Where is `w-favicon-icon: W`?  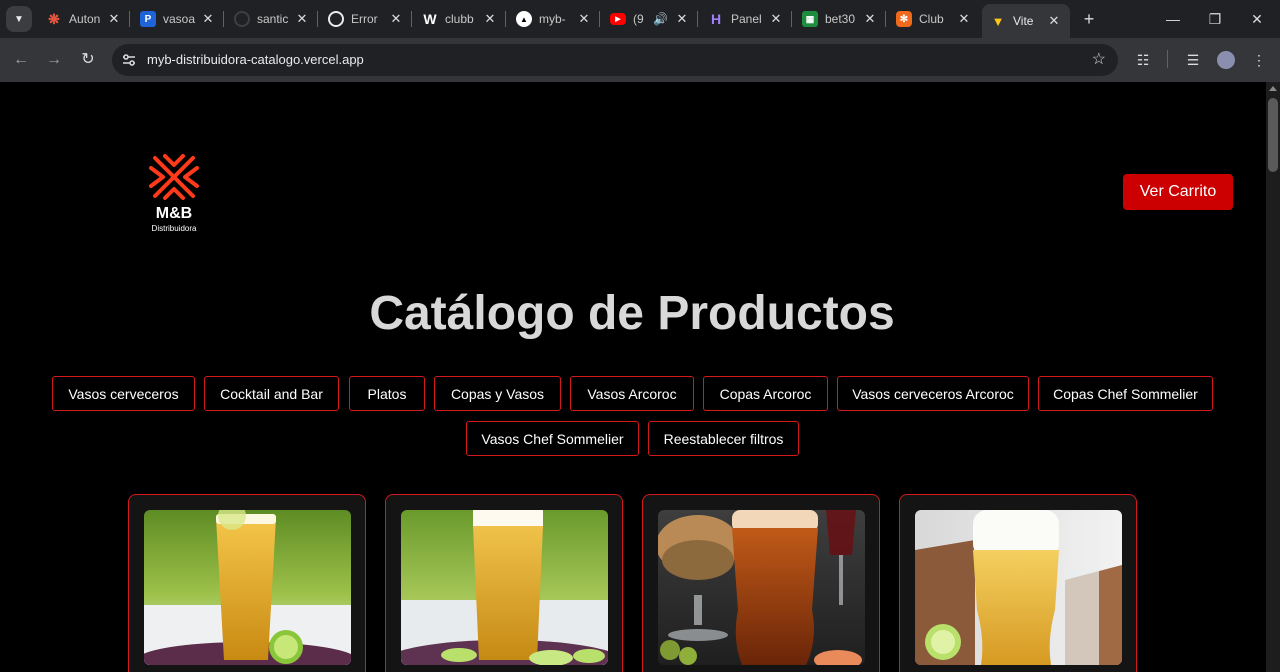 w-favicon-icon: W is located at coordinates (430, 19).